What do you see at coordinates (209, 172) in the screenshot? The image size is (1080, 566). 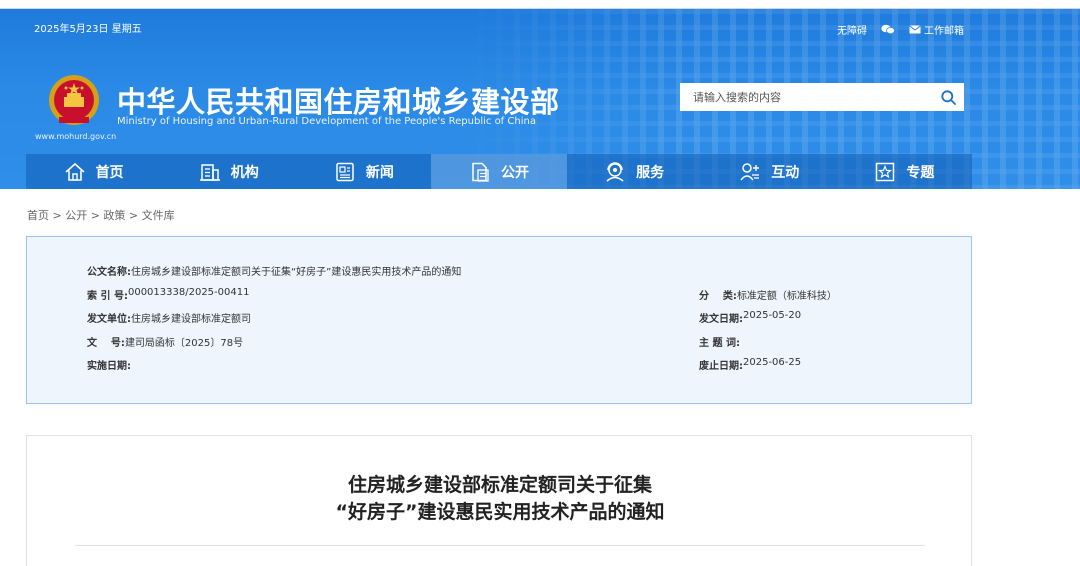 I see `building-icon` at bounding box center [209, 172].